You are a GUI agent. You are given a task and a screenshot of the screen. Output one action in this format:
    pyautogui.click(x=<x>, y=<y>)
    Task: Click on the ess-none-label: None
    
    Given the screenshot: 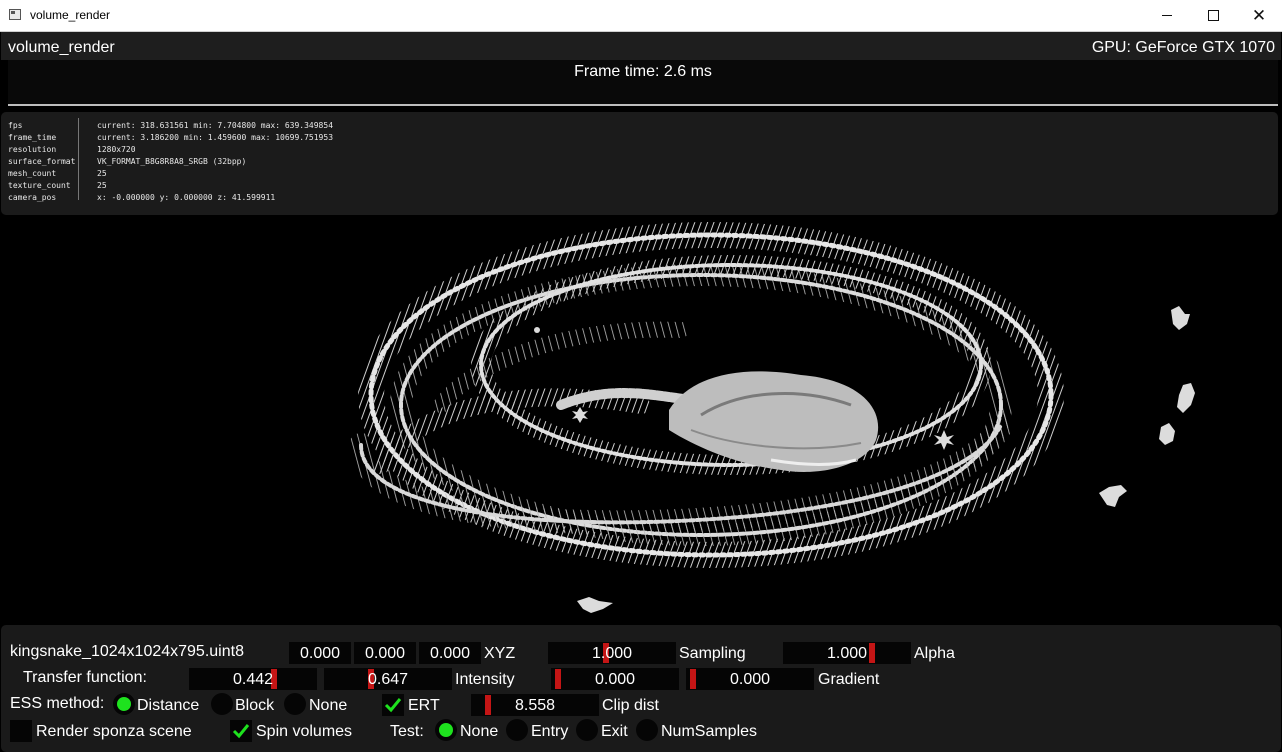 What is the action you would take?
    pyautogui.click(x=328, y=706)
    